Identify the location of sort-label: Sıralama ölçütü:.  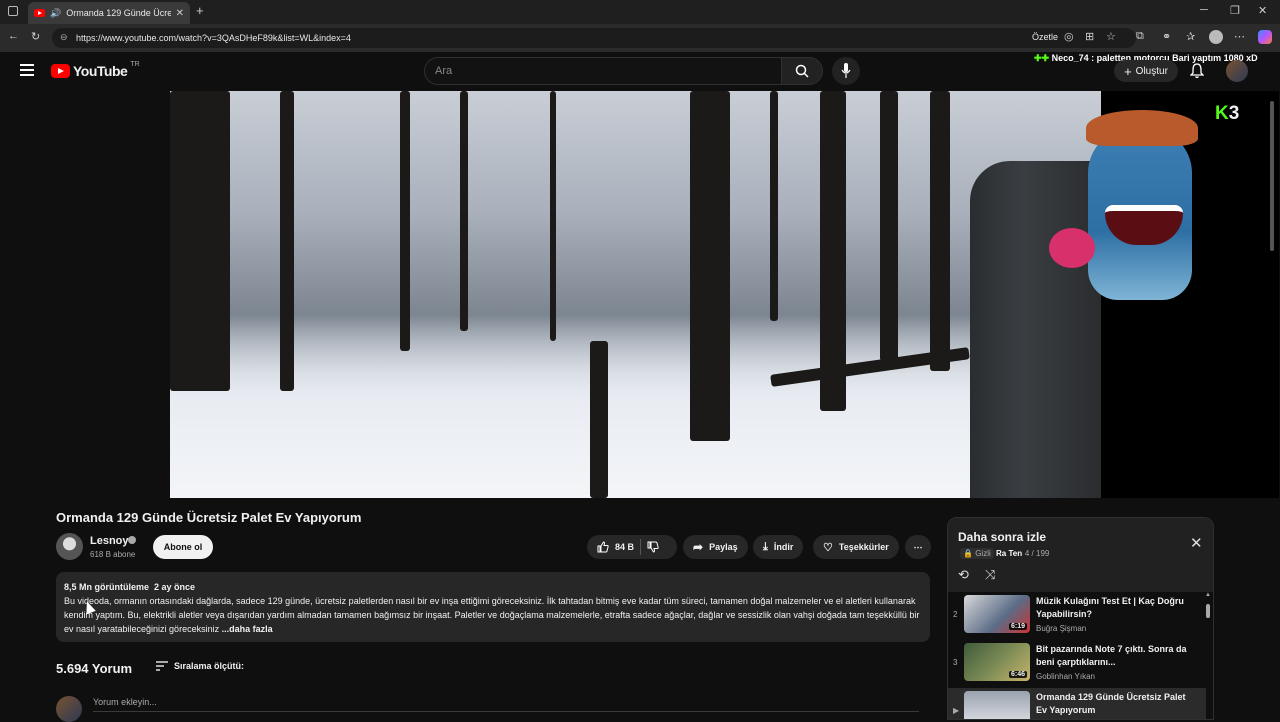
(209, 666).